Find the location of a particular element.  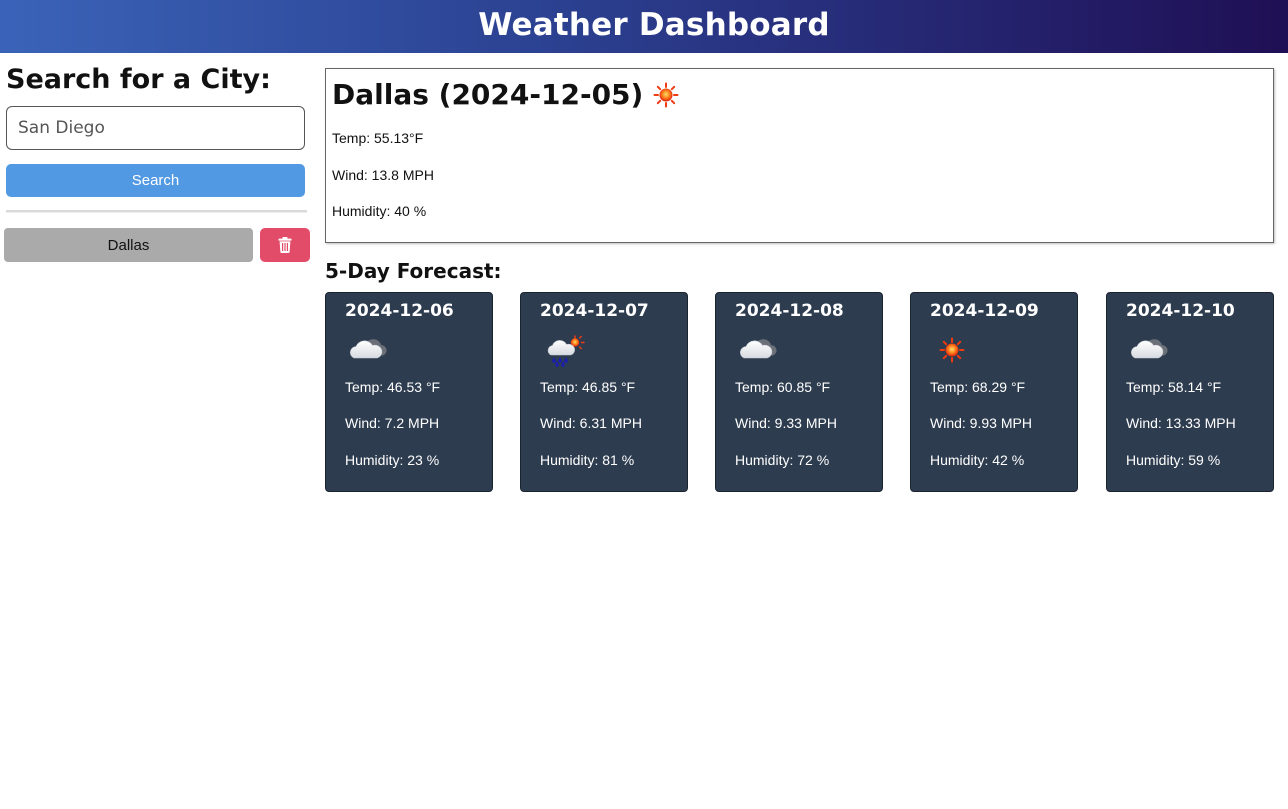

forecast-humidity: Humidity: 59 % is located at coordinates (1173, 460).